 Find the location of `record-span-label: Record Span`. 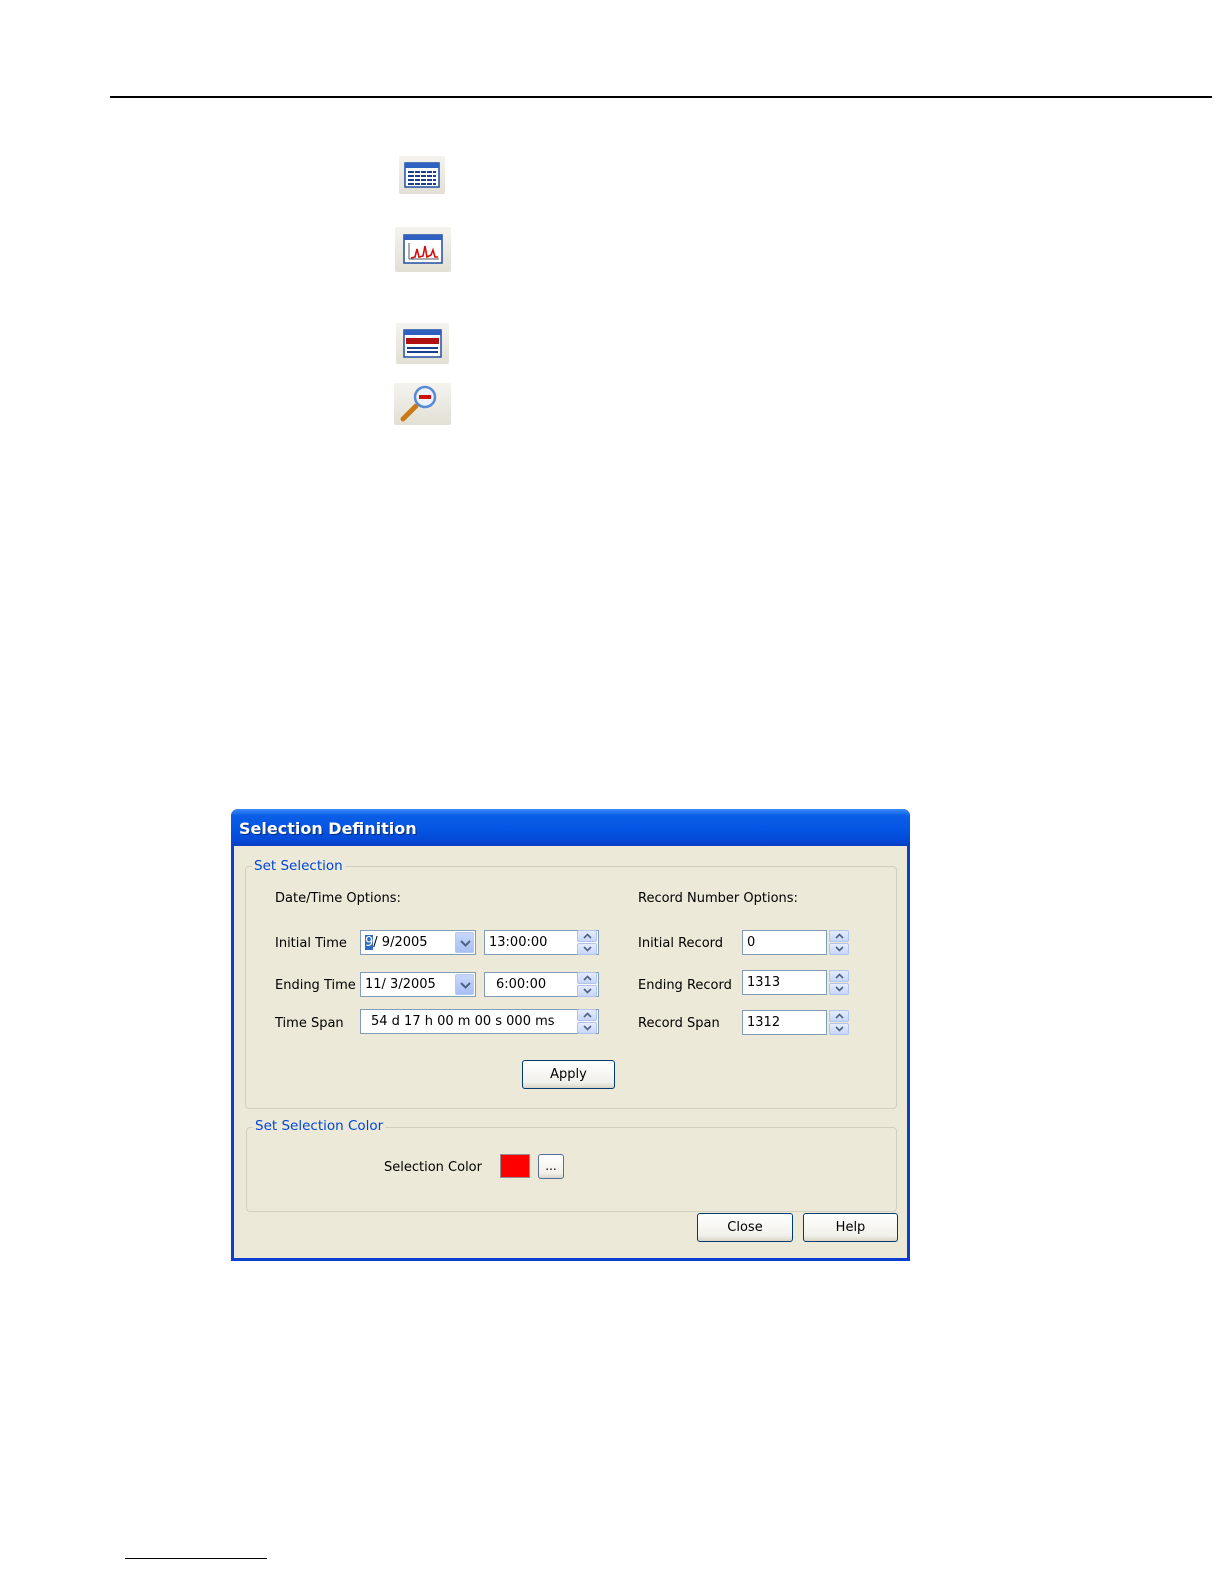

record-span-label: Record Span is located at coordinates (679, 1023).